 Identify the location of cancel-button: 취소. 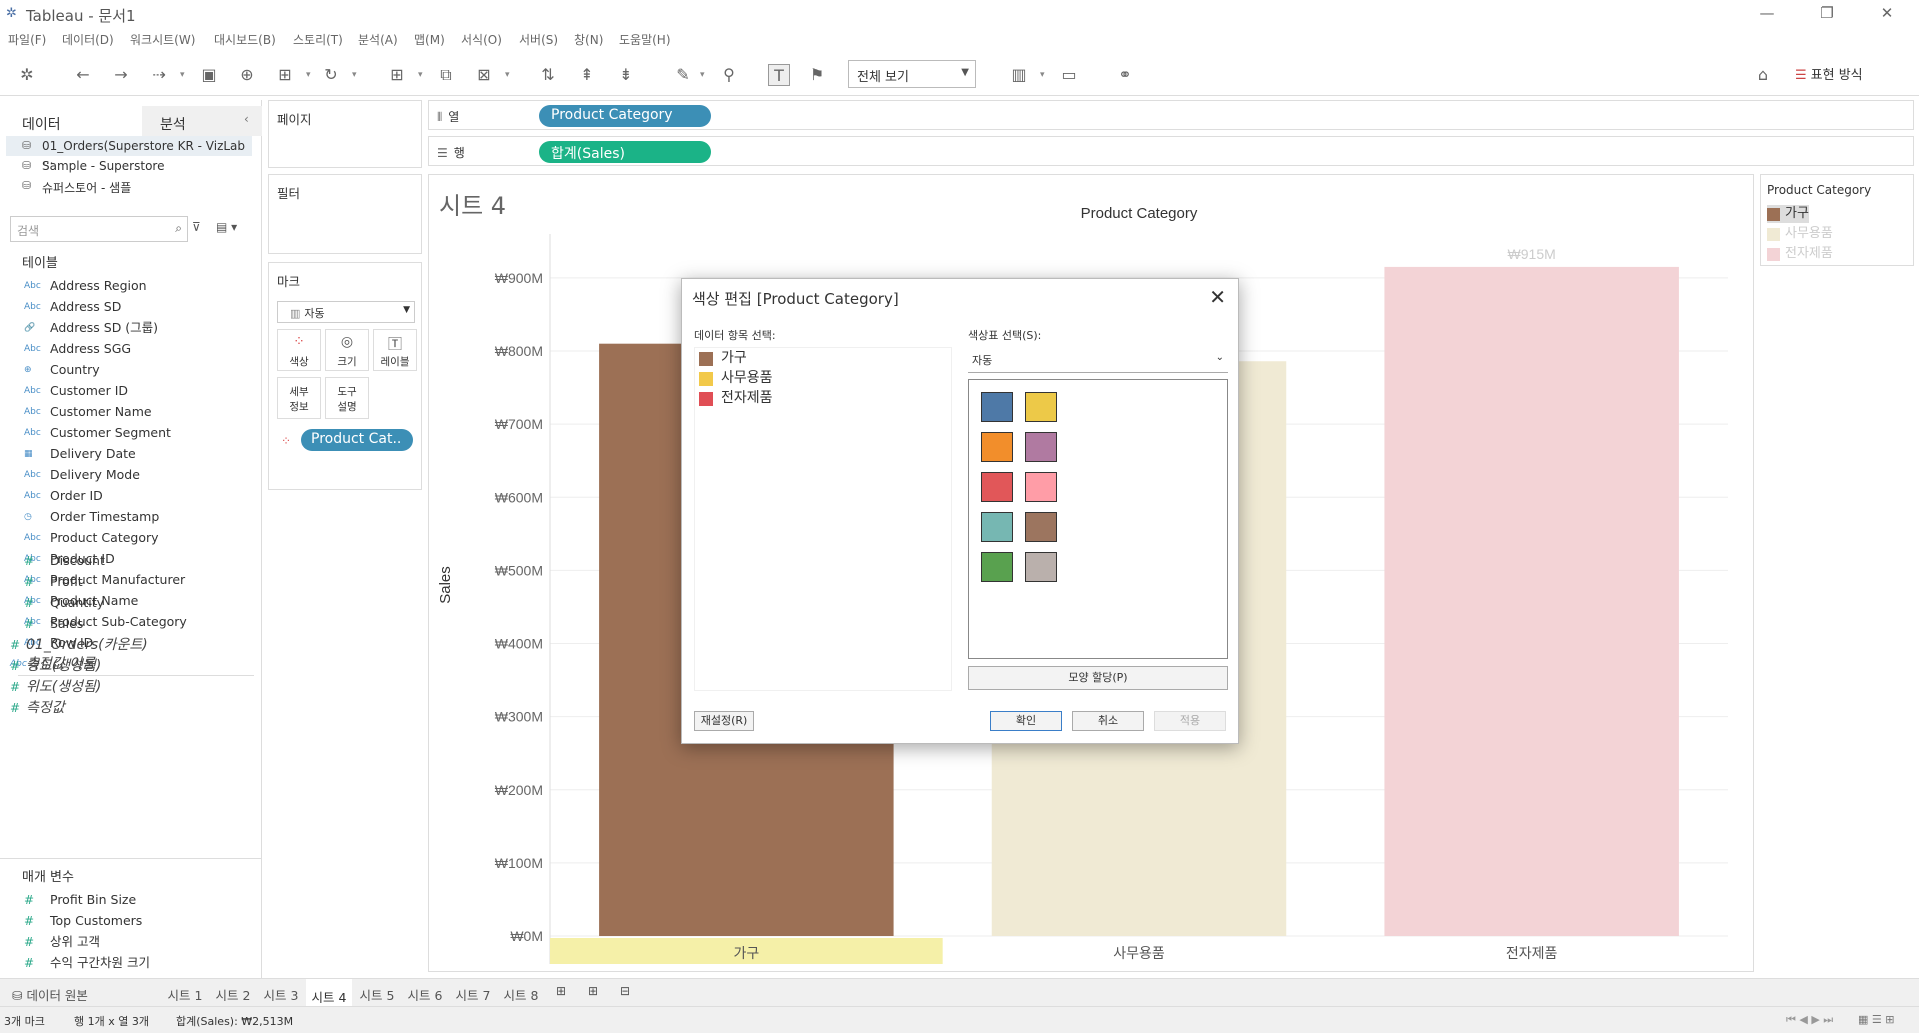
(1108, 721).